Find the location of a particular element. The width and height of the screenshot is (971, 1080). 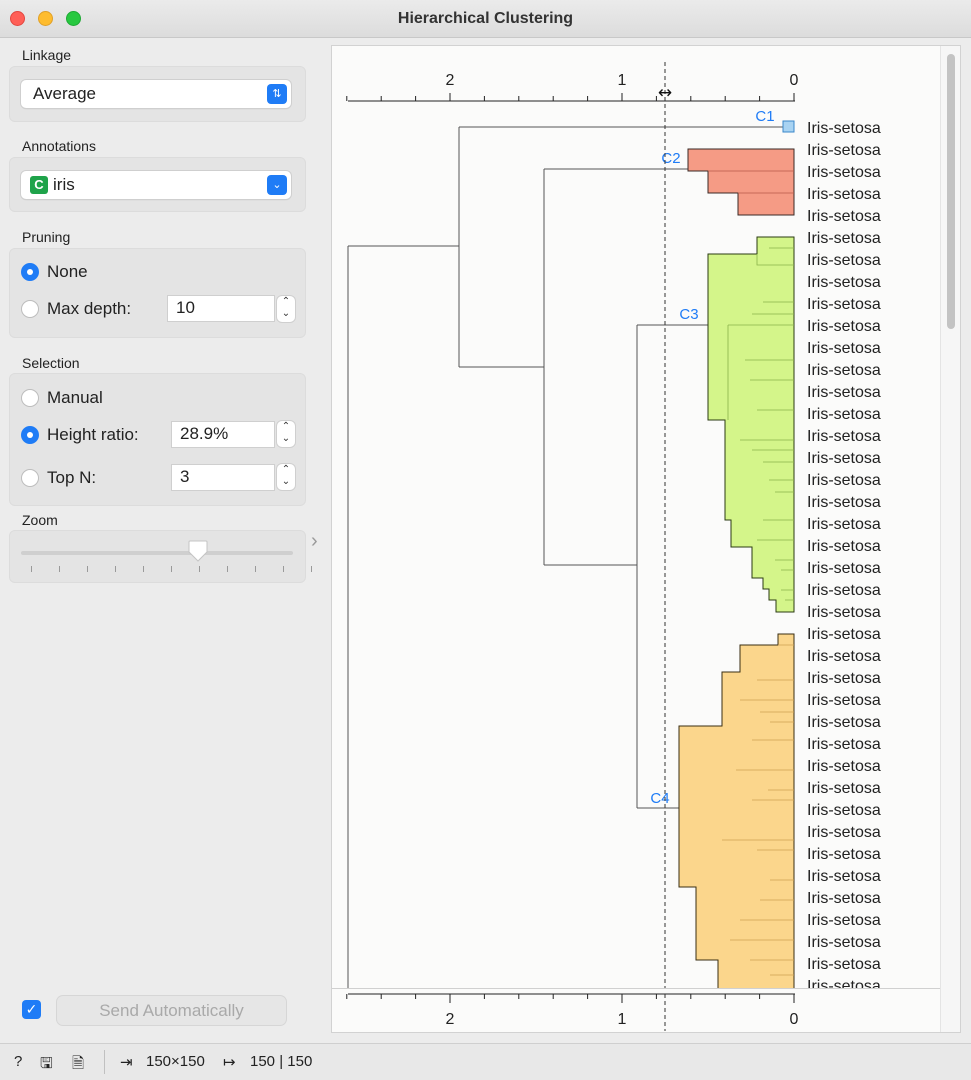

scrollbar-thumb is located at coordinates (951, 191).